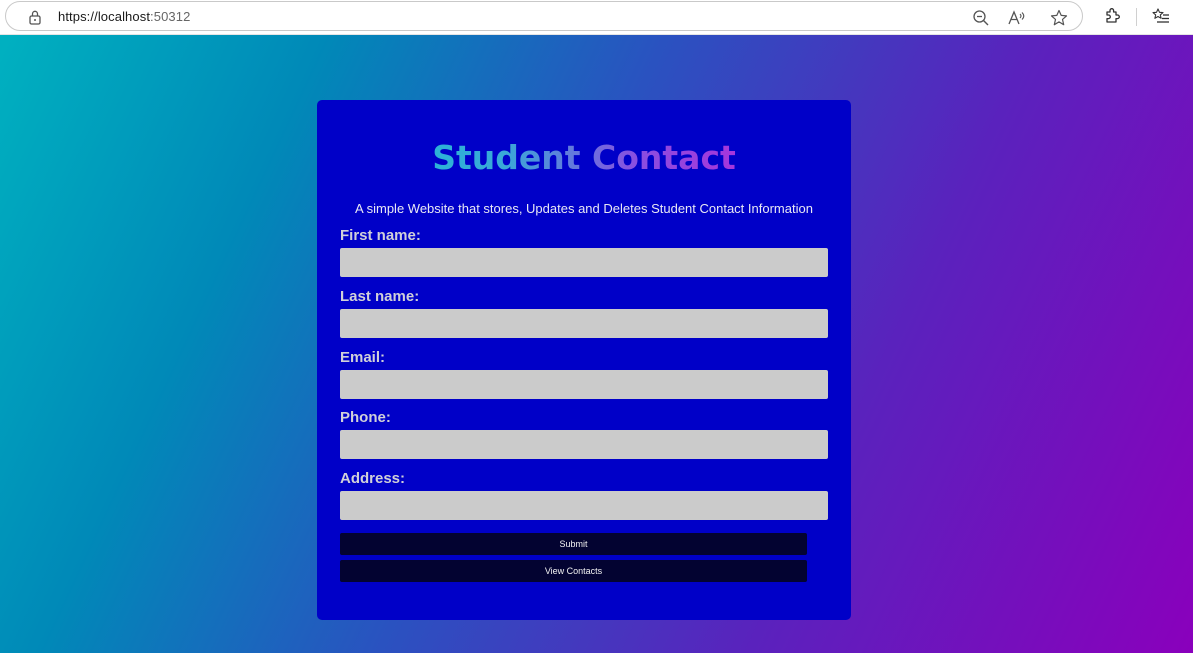  What do you see at coordinates (1112, 16) in the screenshot?
I see `extensions-icon` at bounding box center [1112, 16].